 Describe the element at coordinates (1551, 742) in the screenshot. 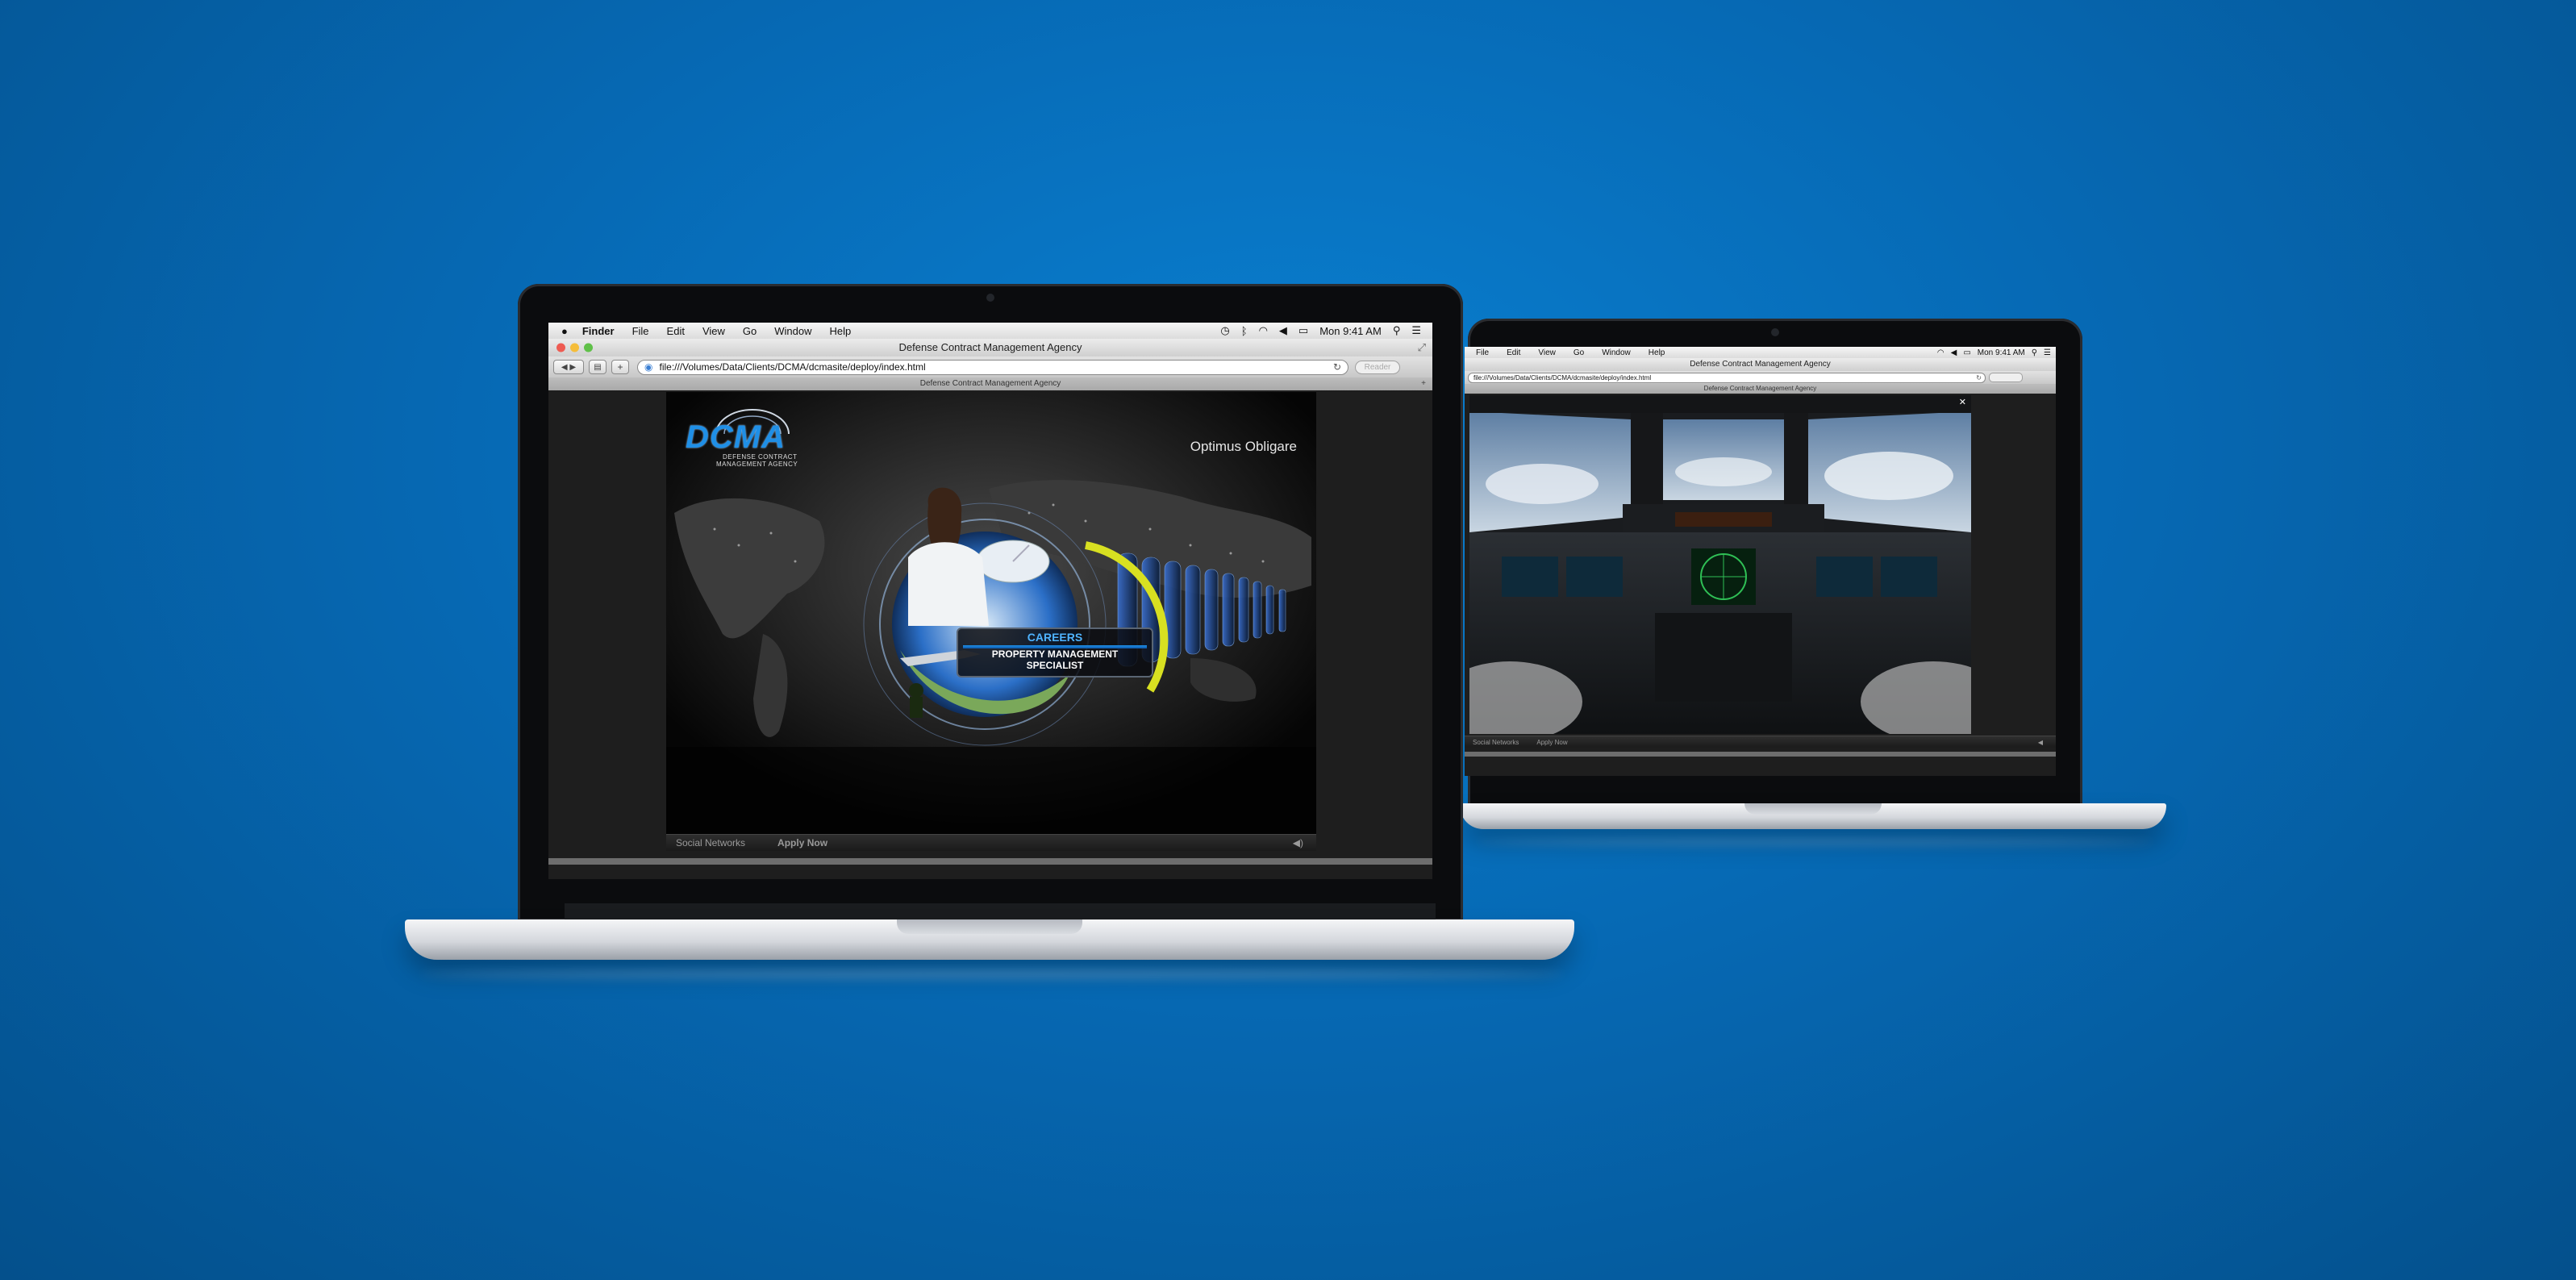

I see `back-apply-now: Apply Now` at that location.